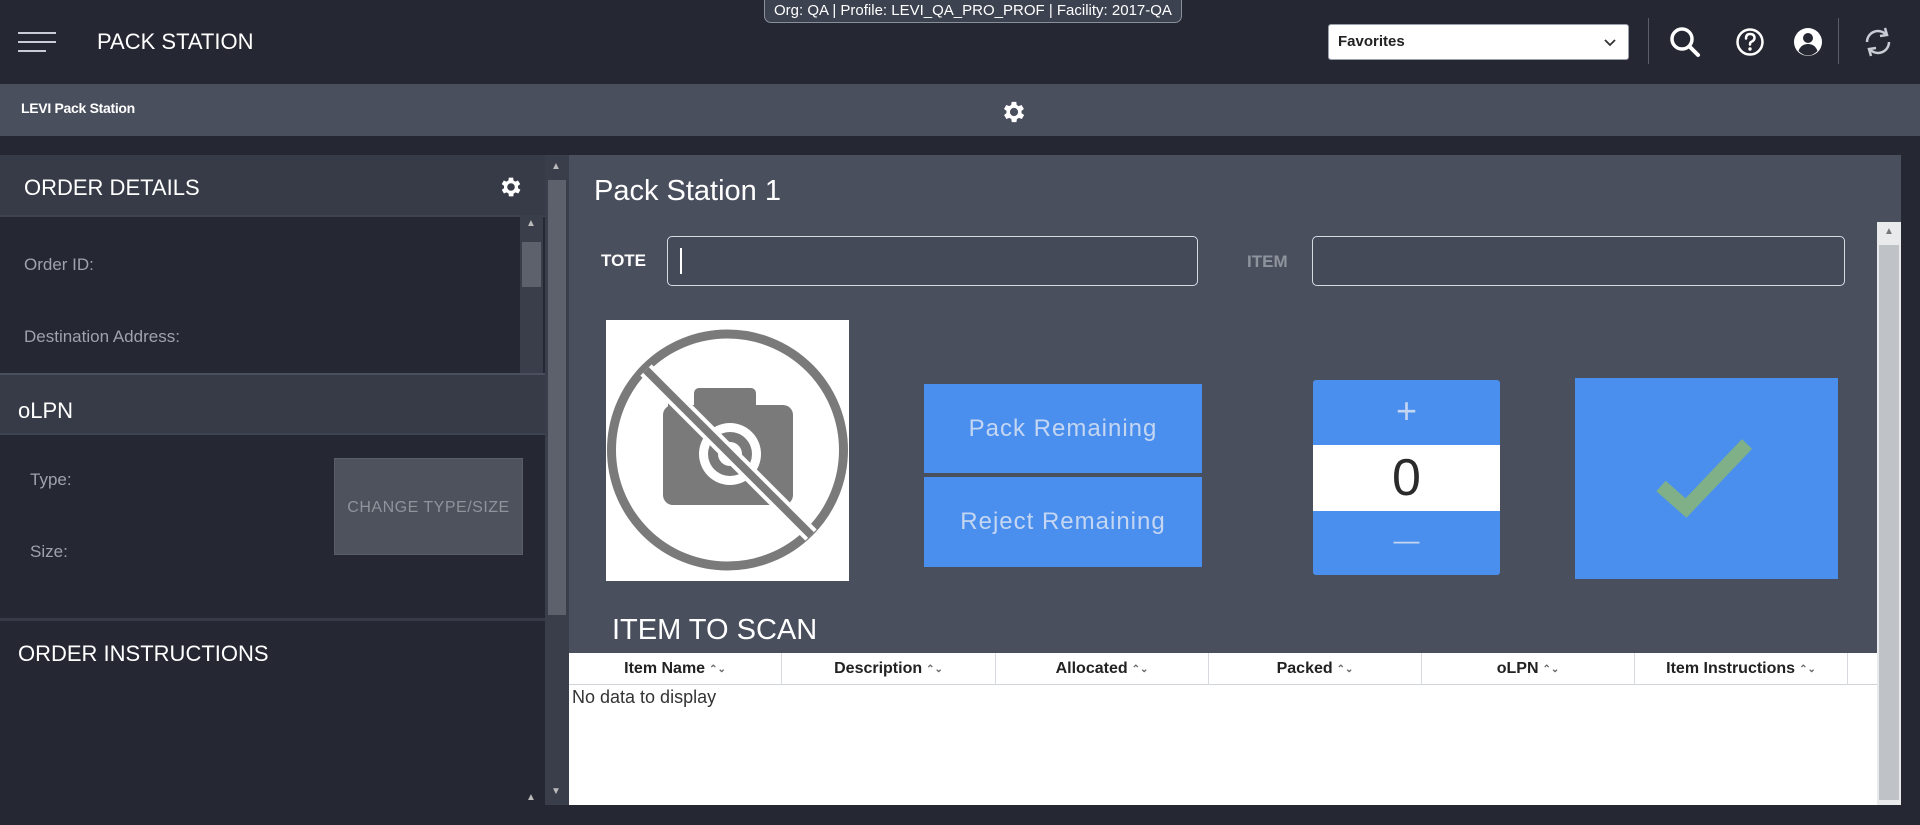 The image size is (1920, 825). I want to click on checkmark-icon, so click(1704, 478).